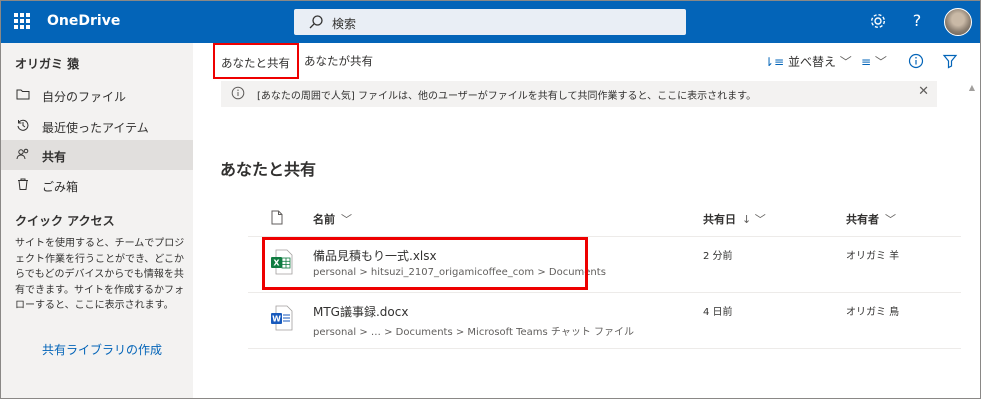  I want to click on app-name: OneDrive, so click(83, 21).